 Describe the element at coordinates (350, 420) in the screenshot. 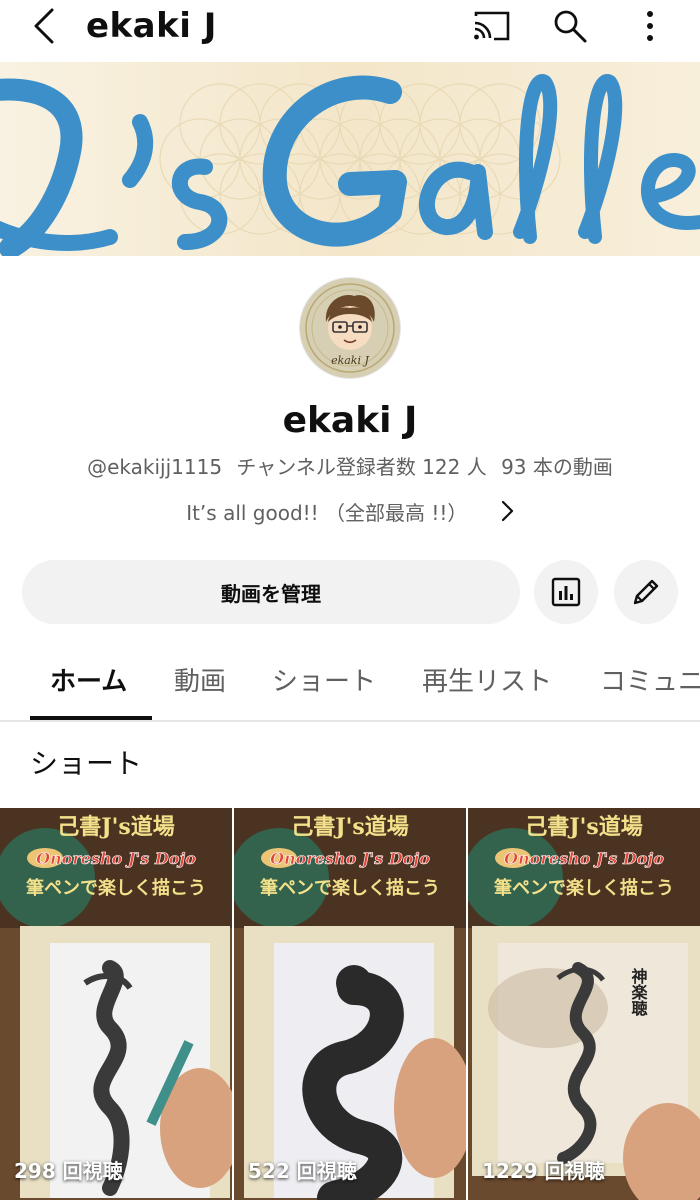

I see `channel-name: ekaki J` at that location.